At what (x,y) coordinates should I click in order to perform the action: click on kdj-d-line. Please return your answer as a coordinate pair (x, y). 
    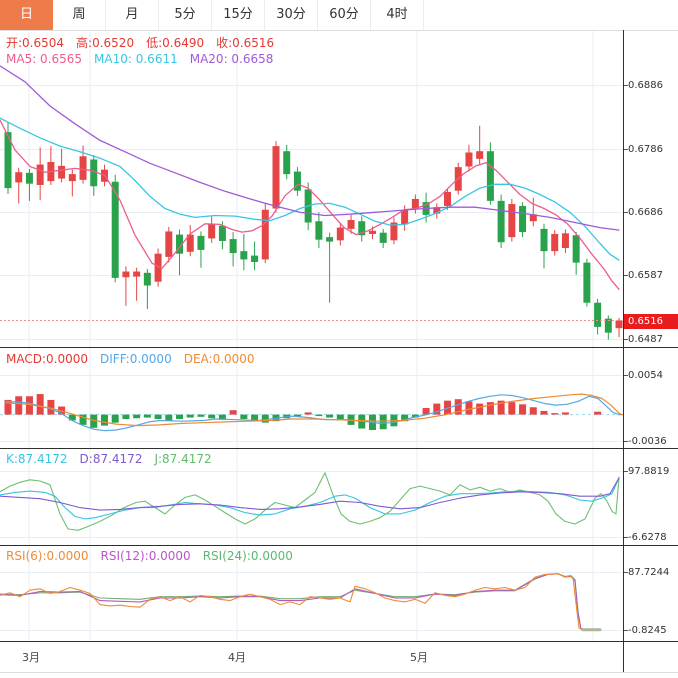
    Looking at the image, I should click on (310, 494).